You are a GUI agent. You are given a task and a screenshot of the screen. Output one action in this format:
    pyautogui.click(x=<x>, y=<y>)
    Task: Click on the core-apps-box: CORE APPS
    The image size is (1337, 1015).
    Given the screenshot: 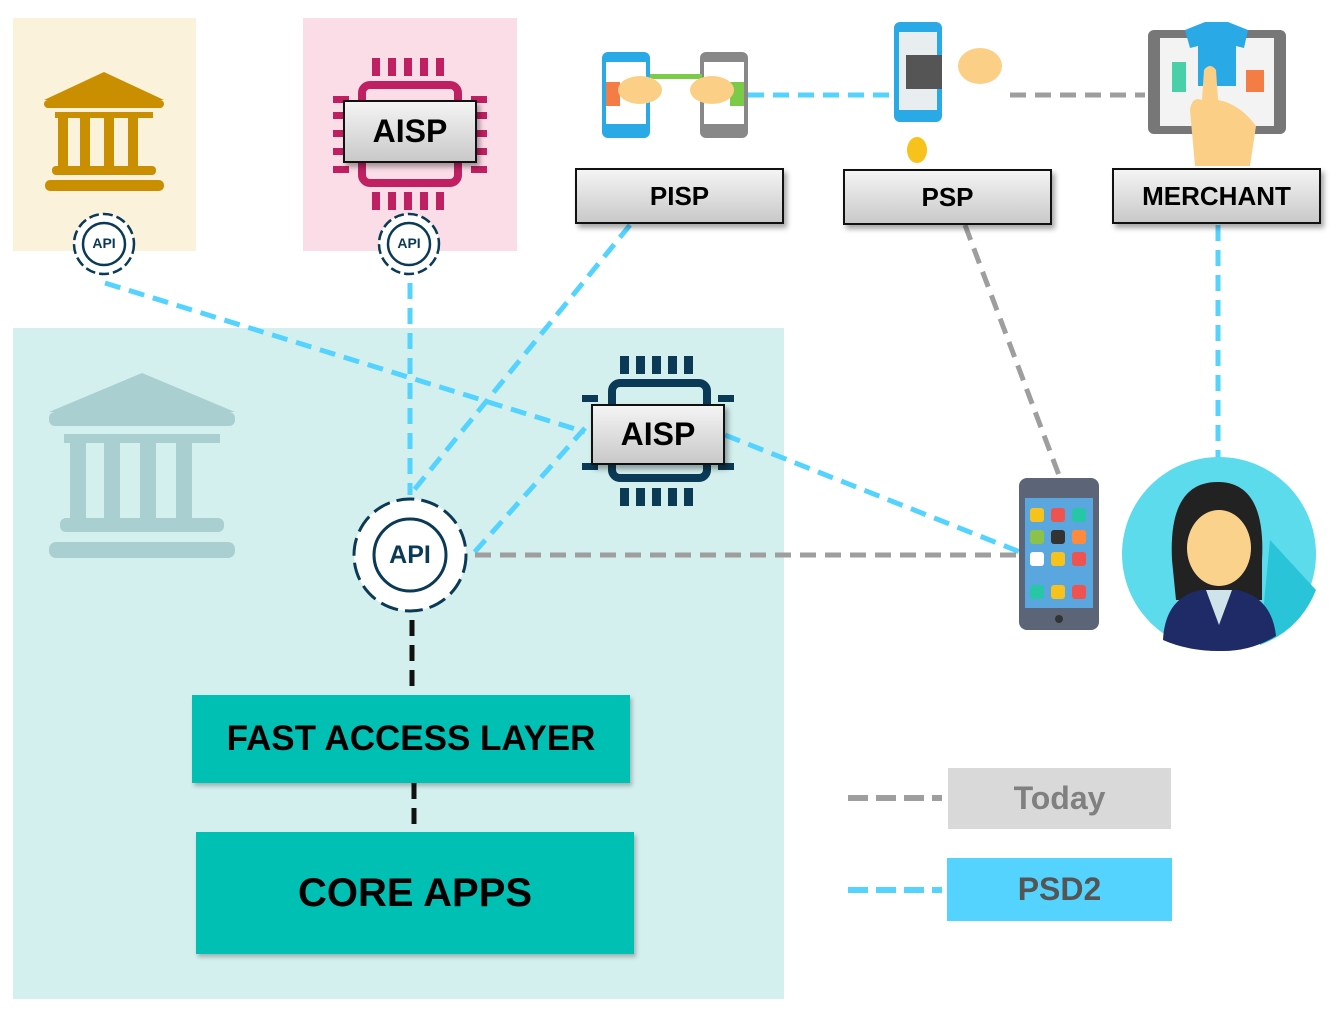 What is the action you would take?
    pyautogui.click(x=415, y=893)
    